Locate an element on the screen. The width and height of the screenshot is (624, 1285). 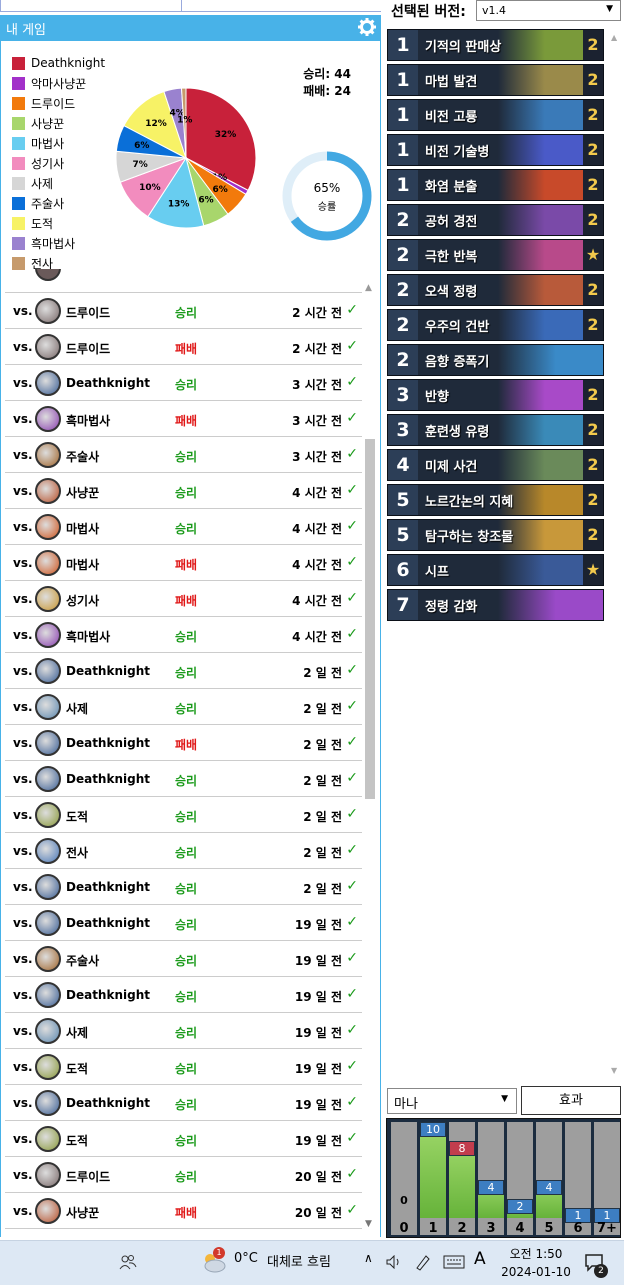
deck-card: 5 노르간논의 지혜 2 is located at coordinates (495, 500).